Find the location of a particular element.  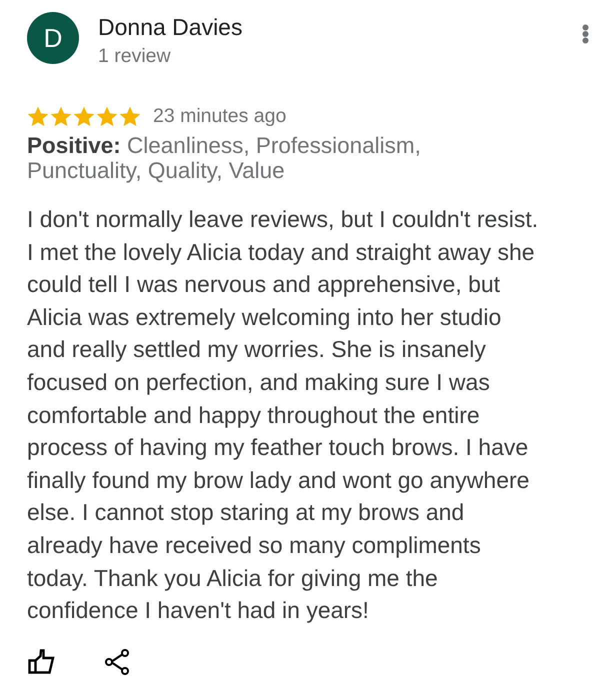

avatar: D is located at coordinates (53, 38).